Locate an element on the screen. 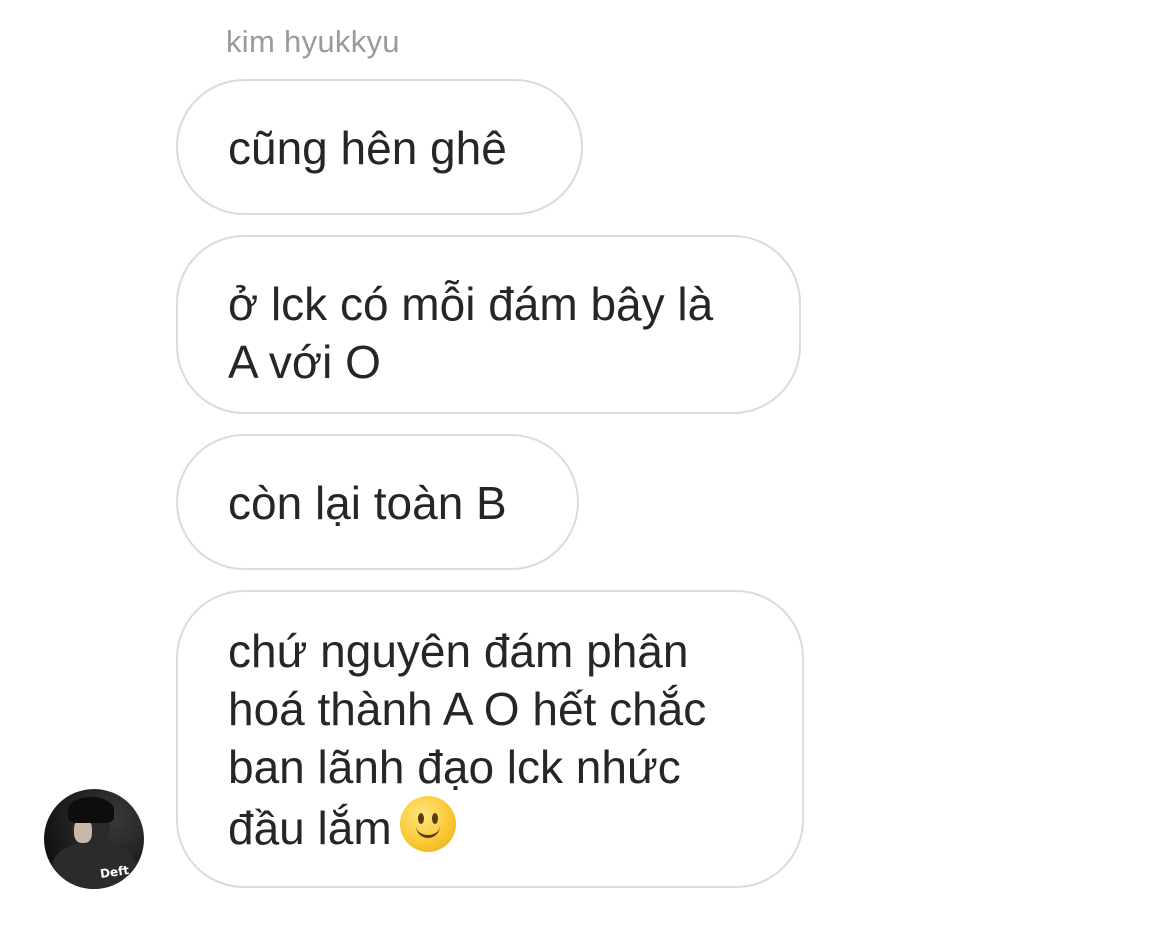  message-text: cũng hên ghê is located at coordinates (367, 148).